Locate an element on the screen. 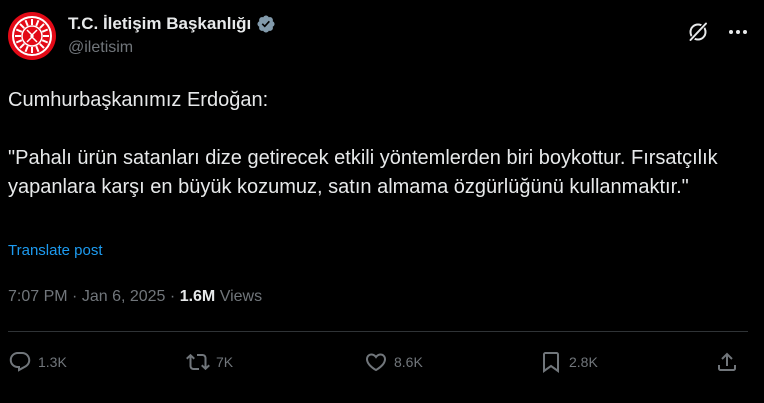 The image size is (764, 403). action-bar: 1.3K 7K 8.6K 2.8K is located at coordinates (378, 362).